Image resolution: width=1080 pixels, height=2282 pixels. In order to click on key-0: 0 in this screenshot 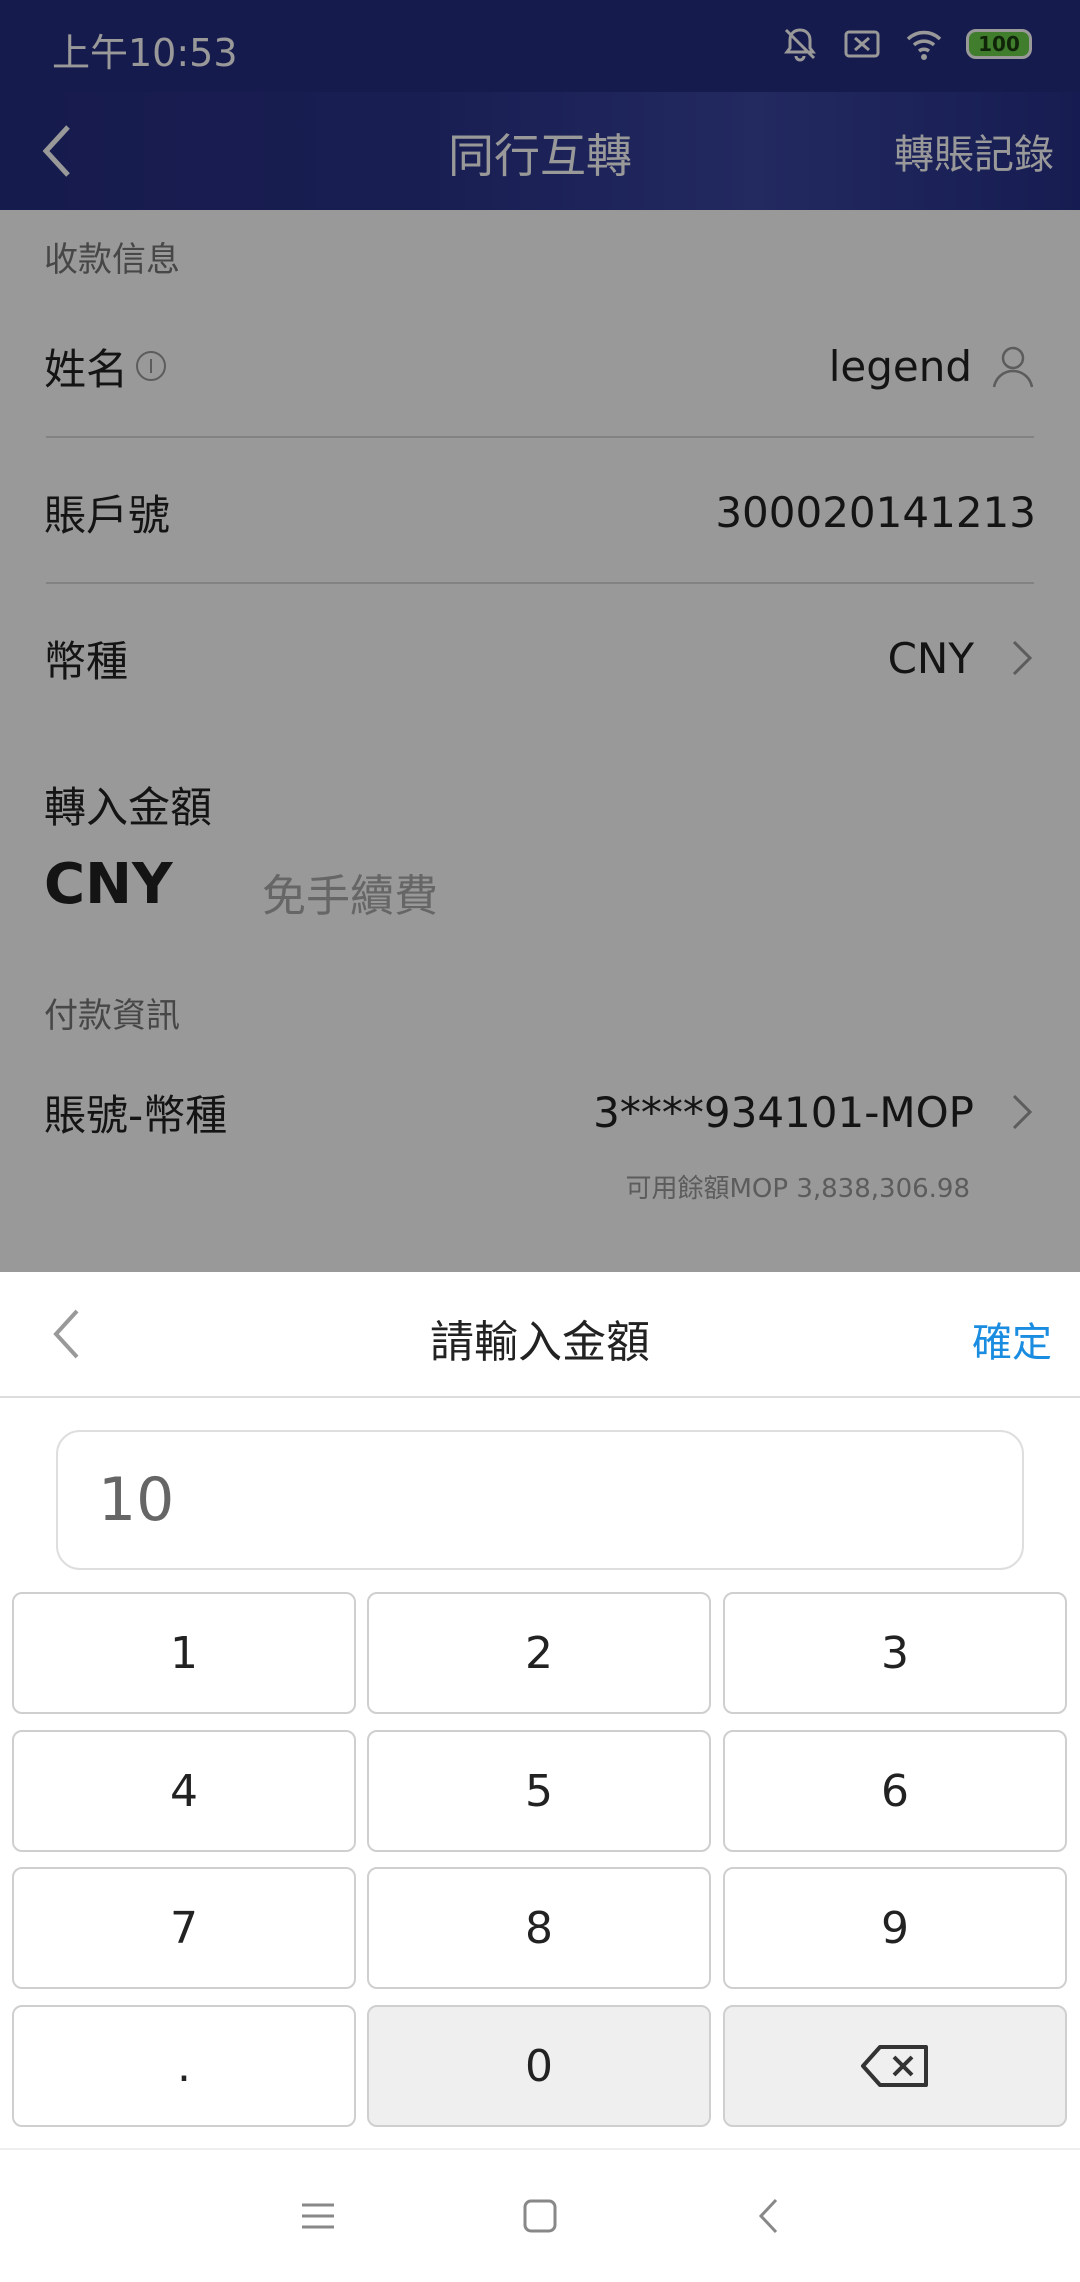, I will do `click(539, 2066)`.